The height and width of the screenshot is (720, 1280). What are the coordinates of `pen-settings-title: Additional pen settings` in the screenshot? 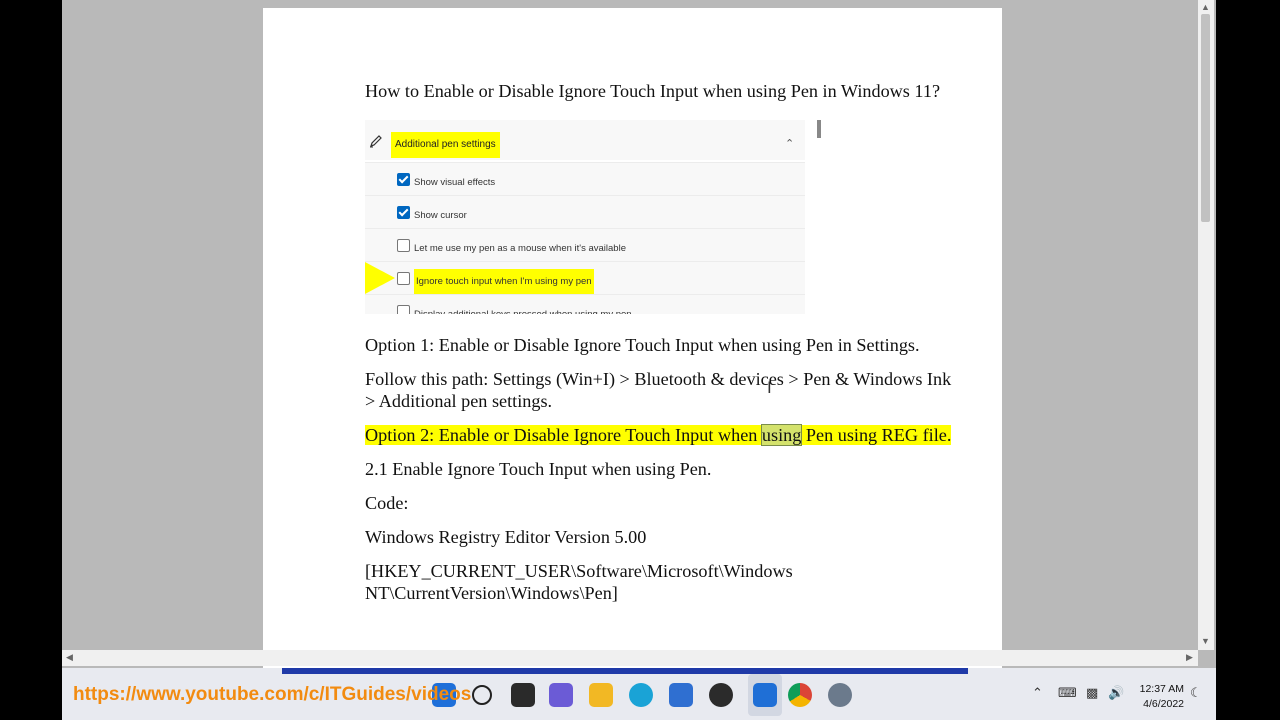 It's located at (445, 145).